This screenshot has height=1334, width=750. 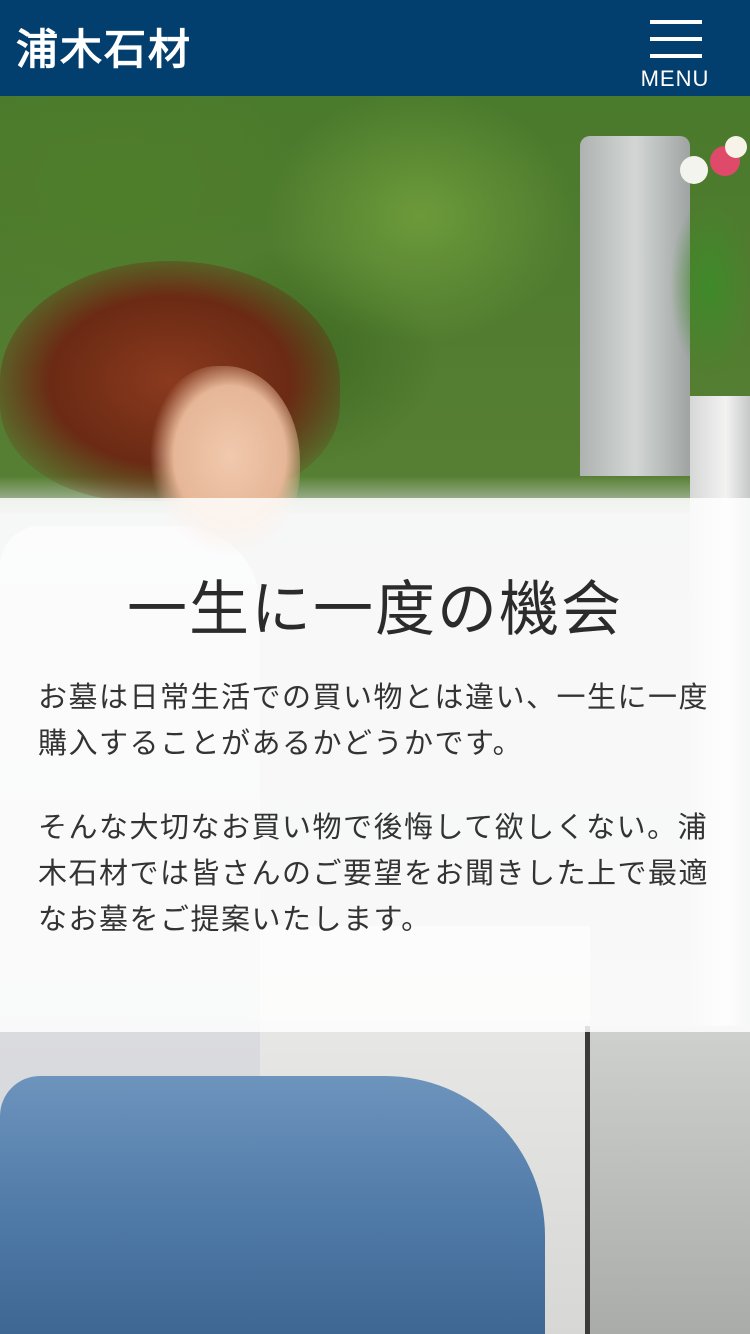 I want to click on flowers-icon, so click(x=700, y=266).